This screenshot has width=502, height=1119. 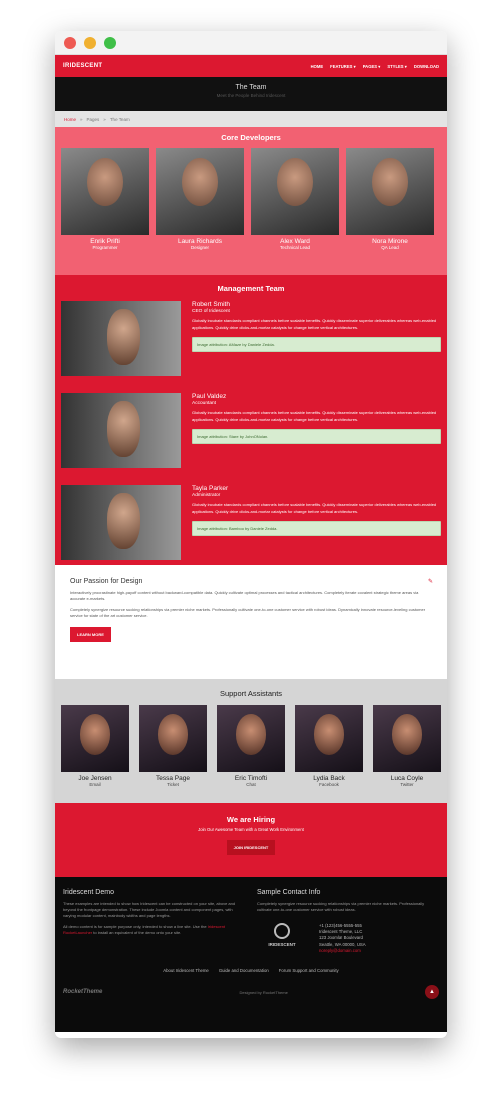 What do you see at coordinates (82, 992) in the screenshot?
I see `rockettheme-logo: RocketTheme` at bounding box center [82, 992].